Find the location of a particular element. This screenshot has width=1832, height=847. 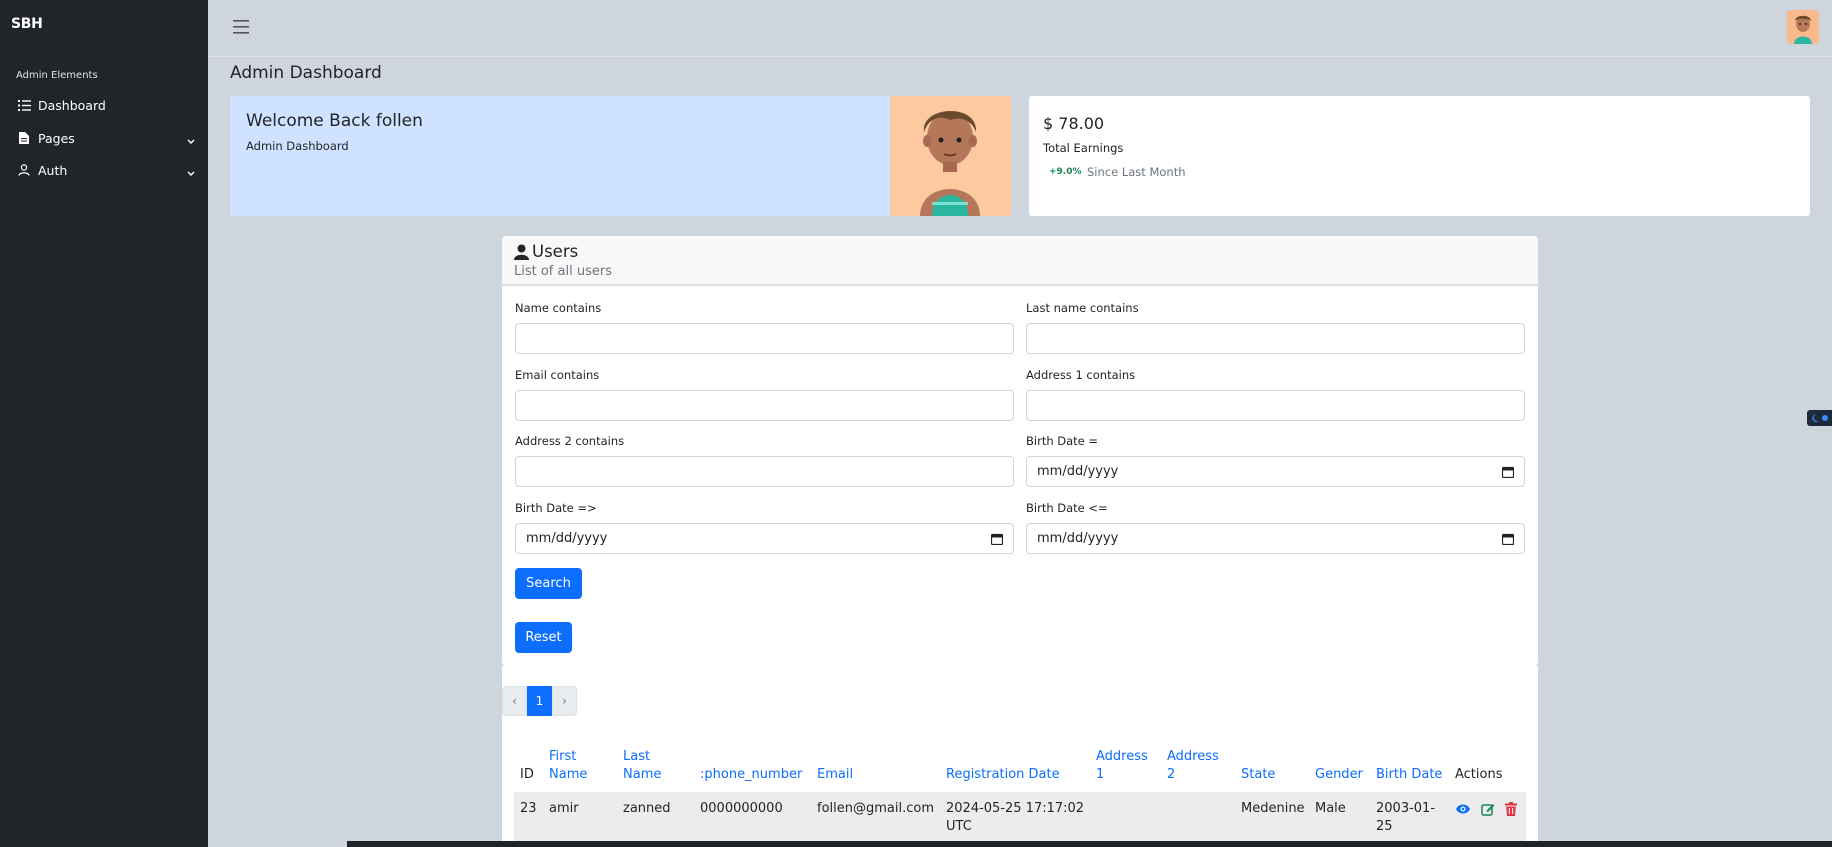

address1-filter-input is located at coordinates (1275, 405).